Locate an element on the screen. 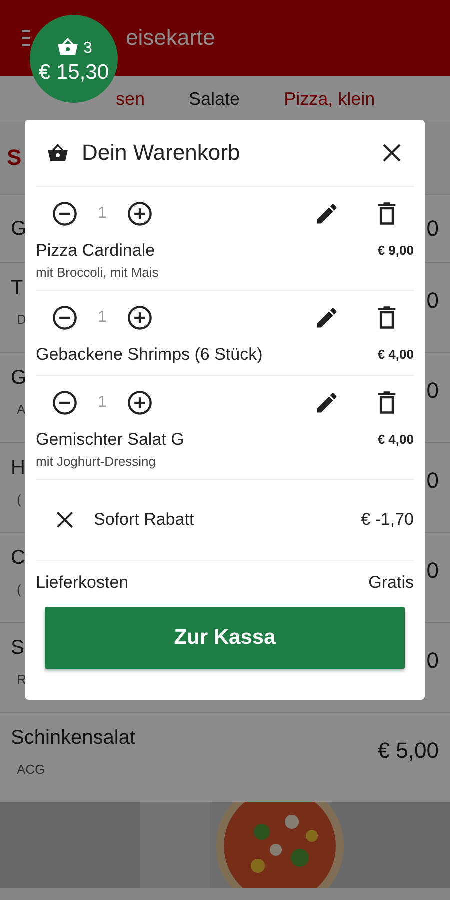  allergen-codes: ACG is located at coordinates (31, 769).